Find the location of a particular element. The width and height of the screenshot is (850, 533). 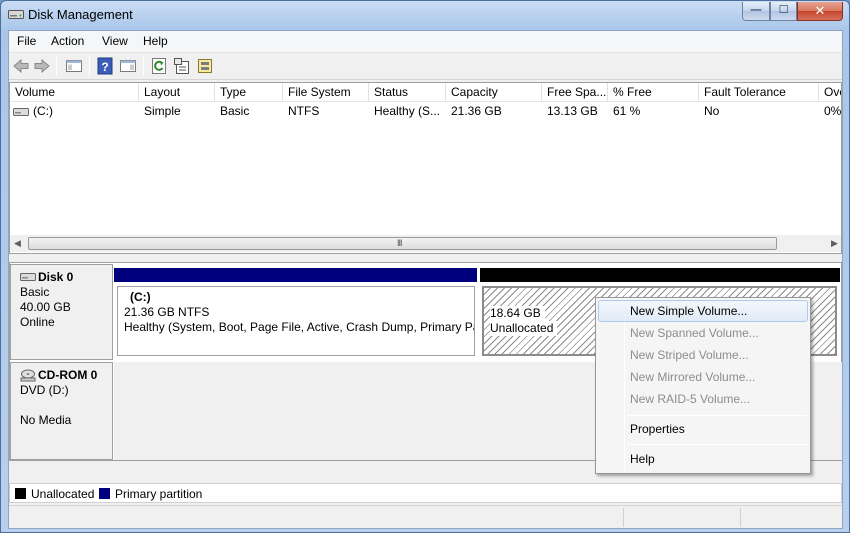

scroll-left-icon: ◀ is located at coordinates (17, 243).